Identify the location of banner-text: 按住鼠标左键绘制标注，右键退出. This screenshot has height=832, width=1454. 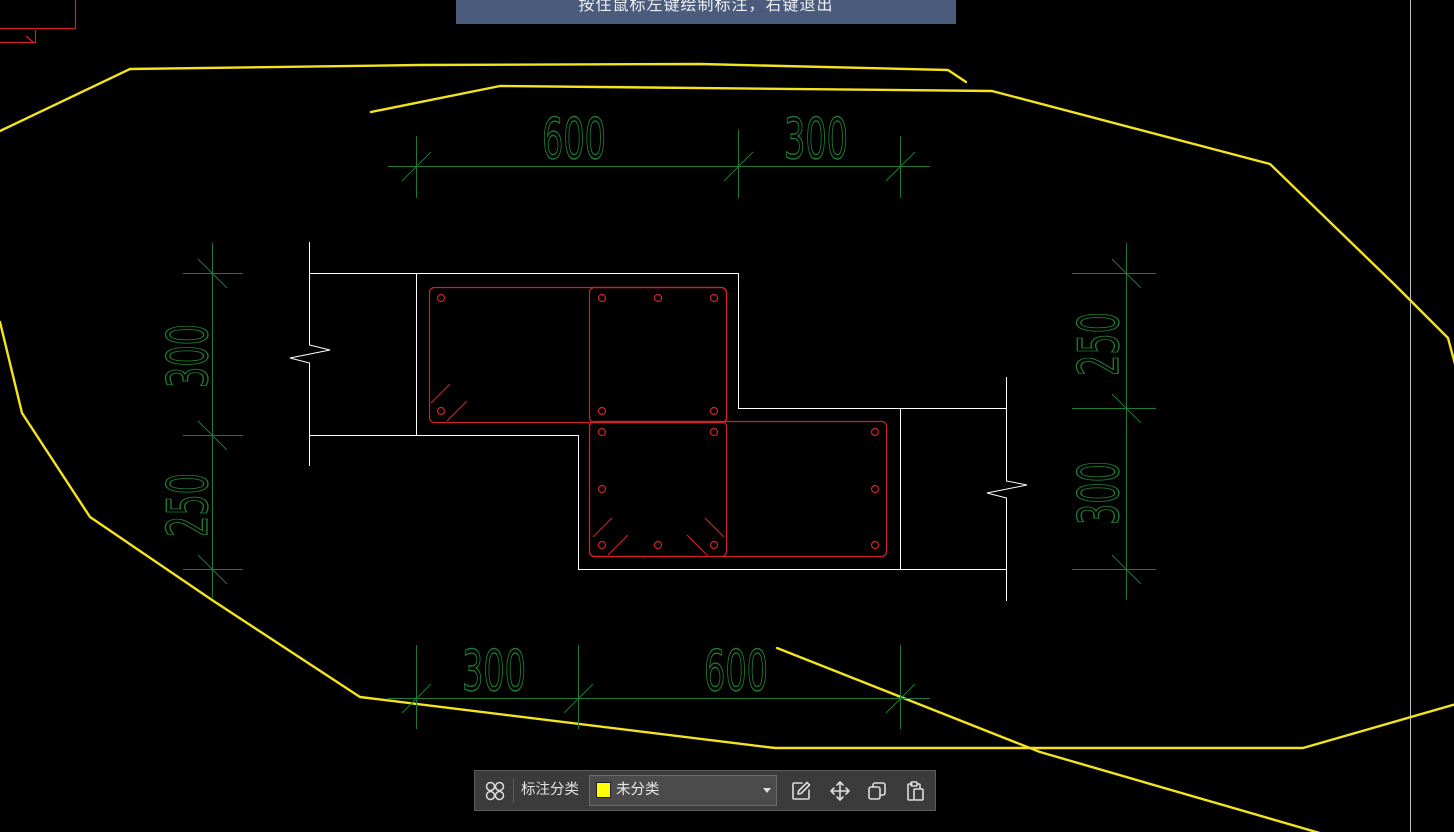
(706, 7).